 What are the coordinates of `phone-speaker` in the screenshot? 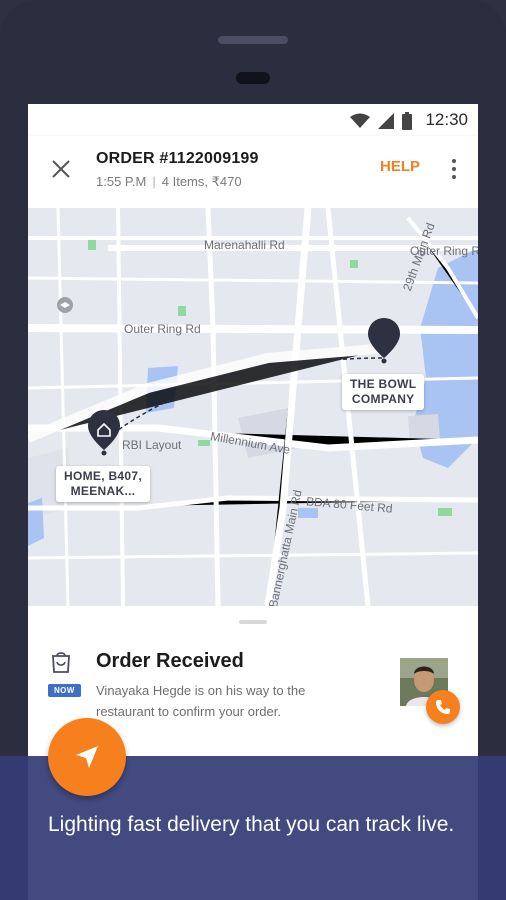 It's located at (253, 40).